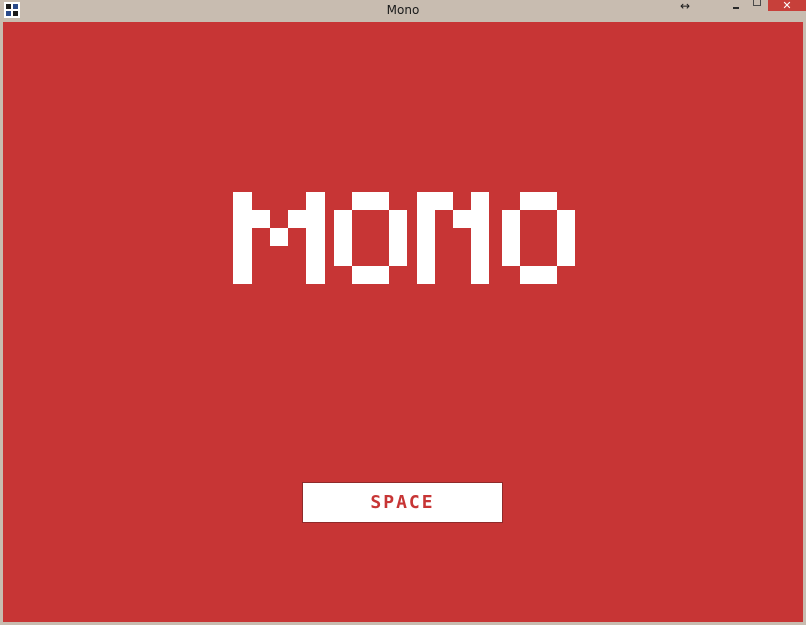 The height and width of the screenshot is (625, 806). Describe the element at coordinates (453, 238) in the screenshot. I see `logo-letter-n` at that location.